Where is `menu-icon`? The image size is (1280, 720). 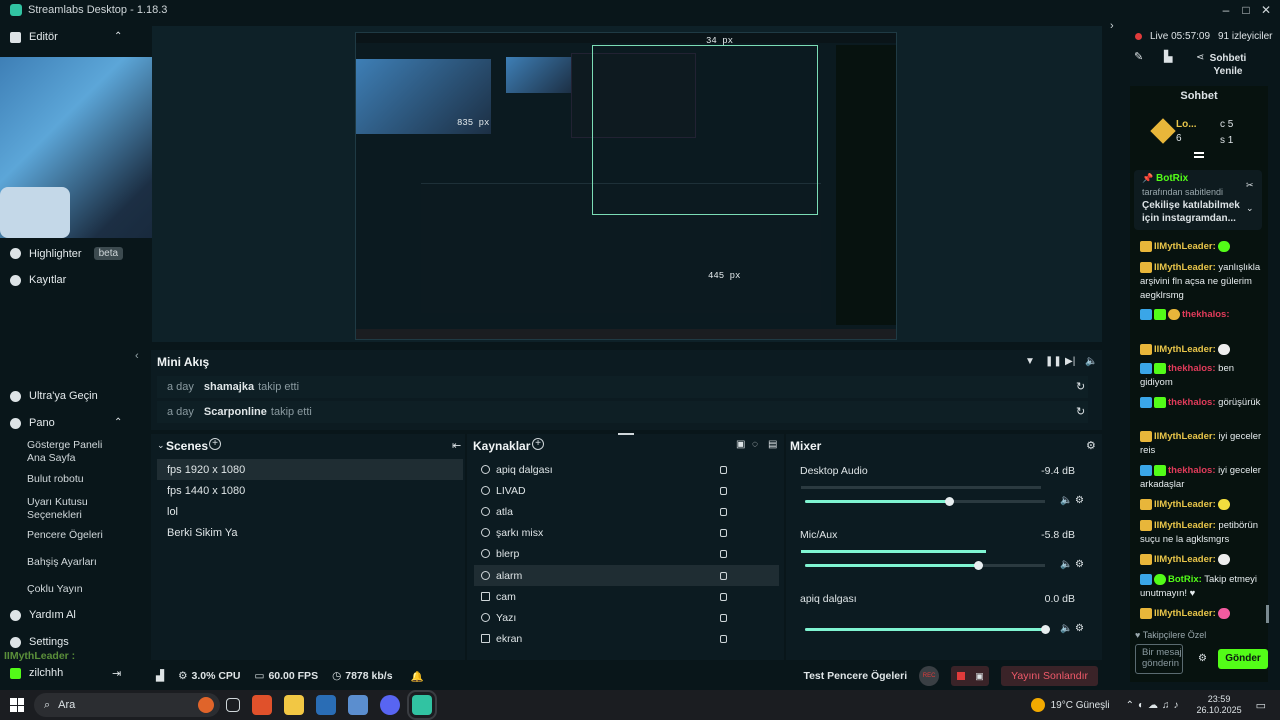
menu-icon is located at coordinates (1199, 155).